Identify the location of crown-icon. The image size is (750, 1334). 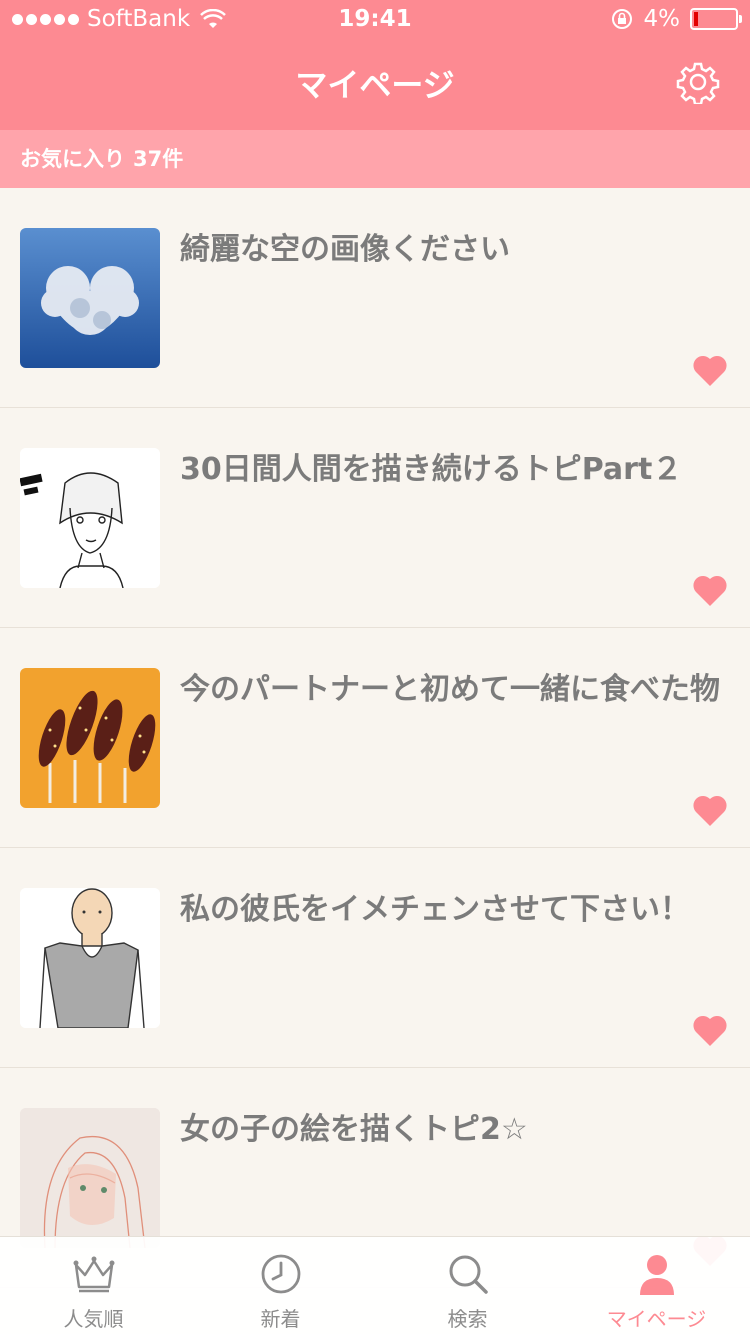
(94, 1274).